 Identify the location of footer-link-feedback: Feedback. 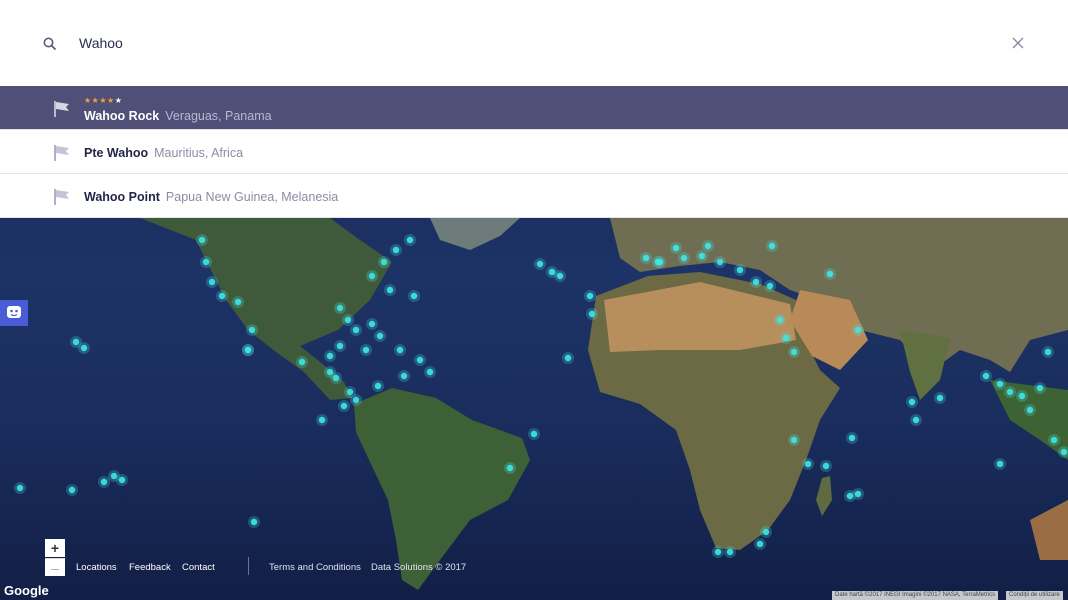
(150, 567).